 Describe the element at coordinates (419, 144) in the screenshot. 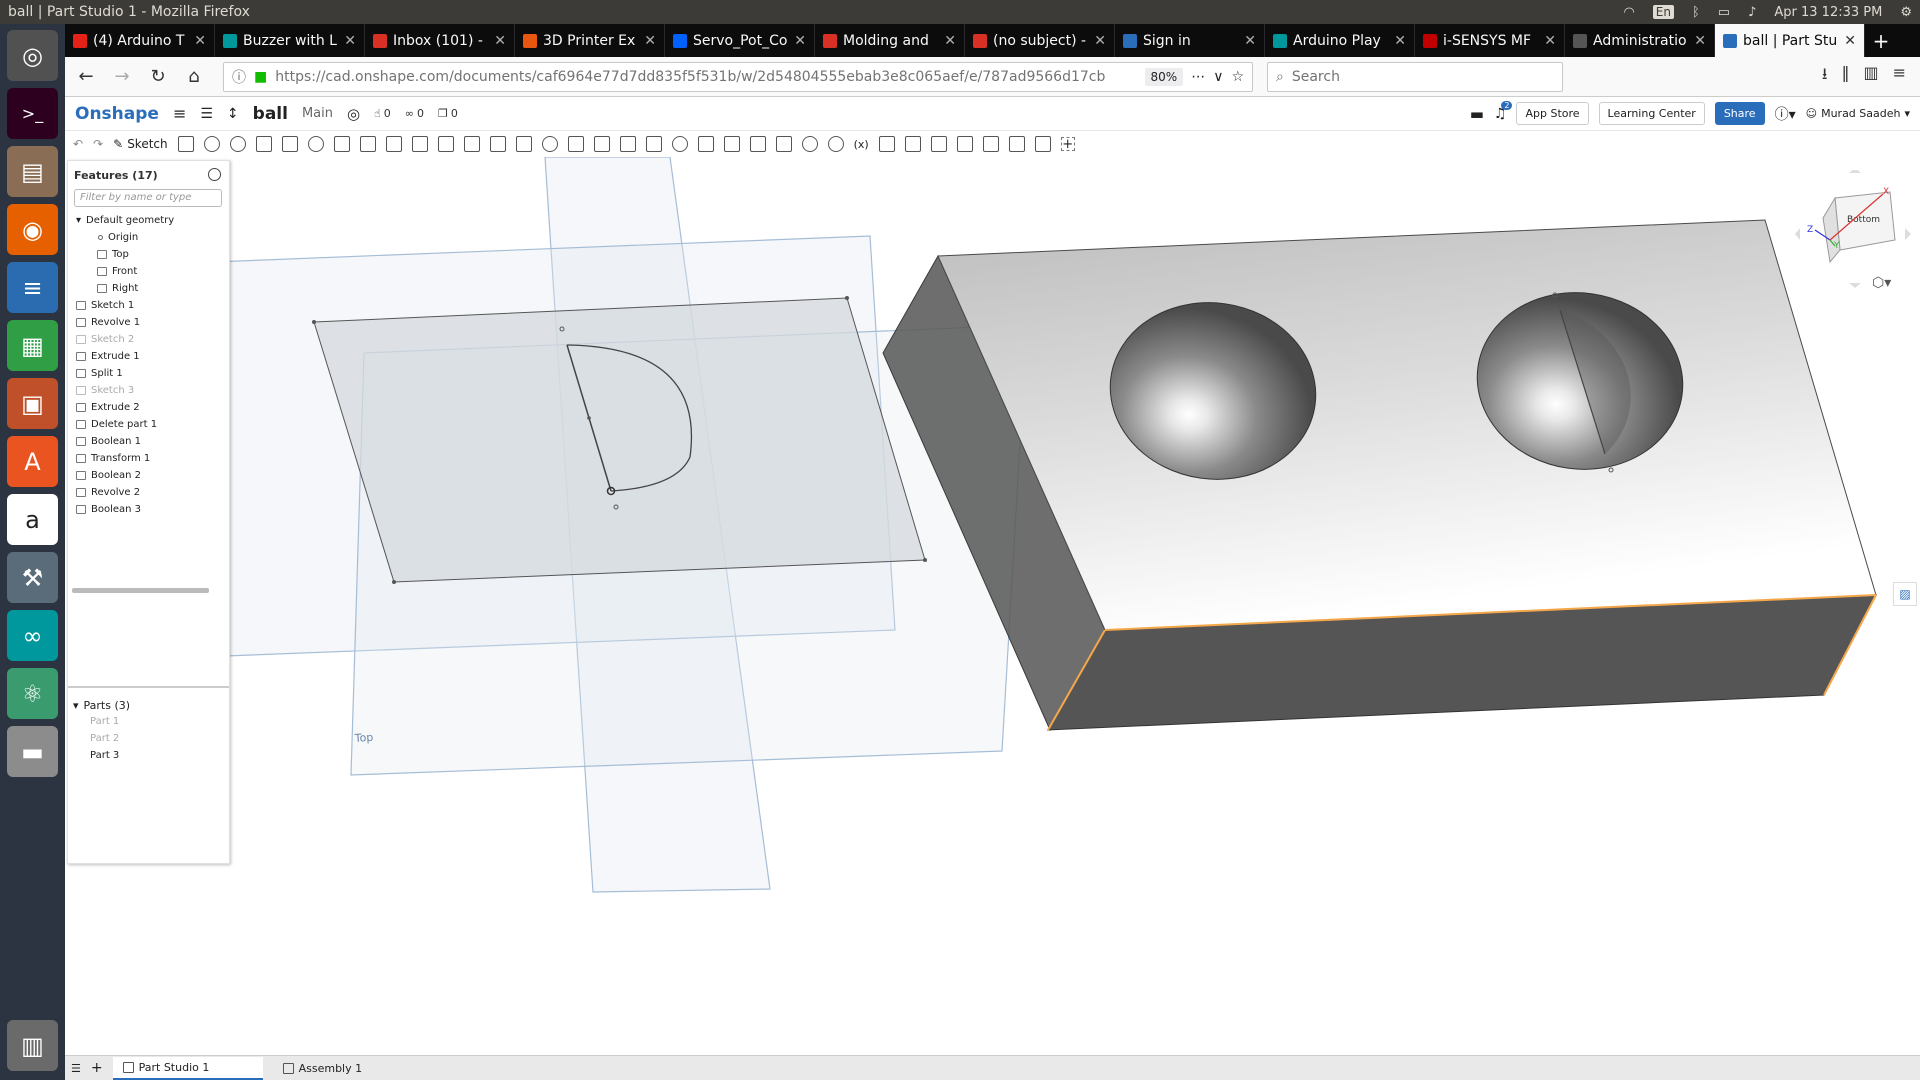

I see `rib-icon` at that location.